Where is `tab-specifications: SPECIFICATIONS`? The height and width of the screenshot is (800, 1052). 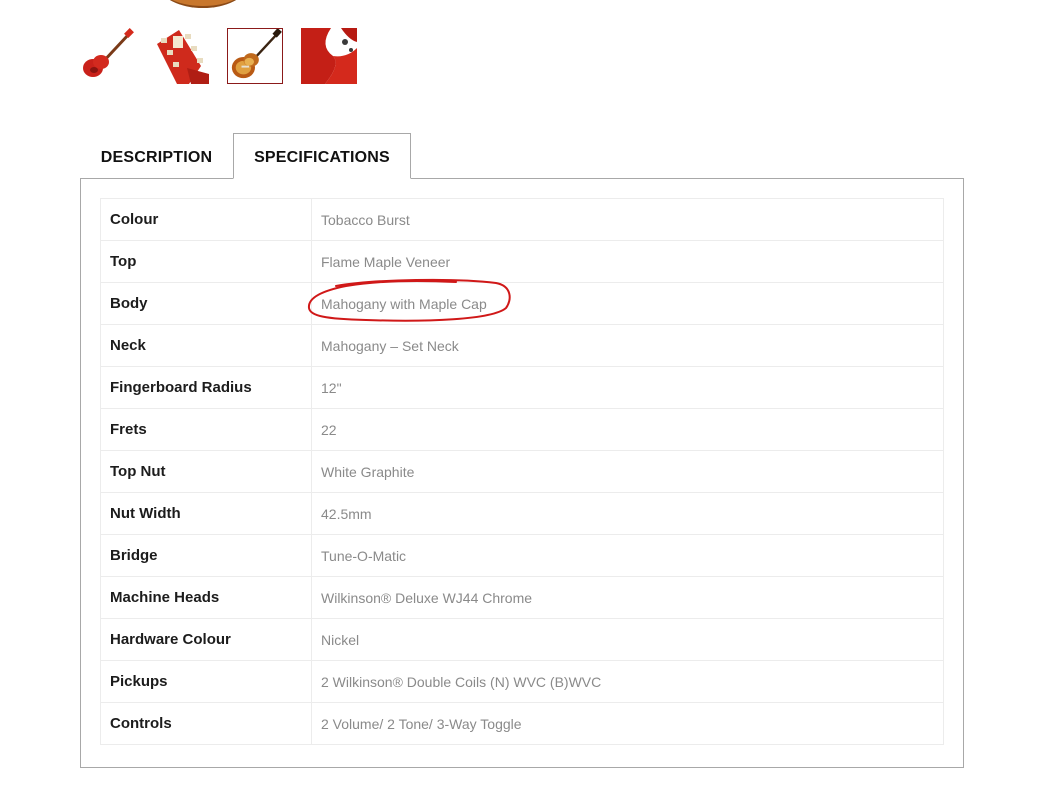
tab-specifications: SPECIFICATIONS is located at coordinates (322, 156).